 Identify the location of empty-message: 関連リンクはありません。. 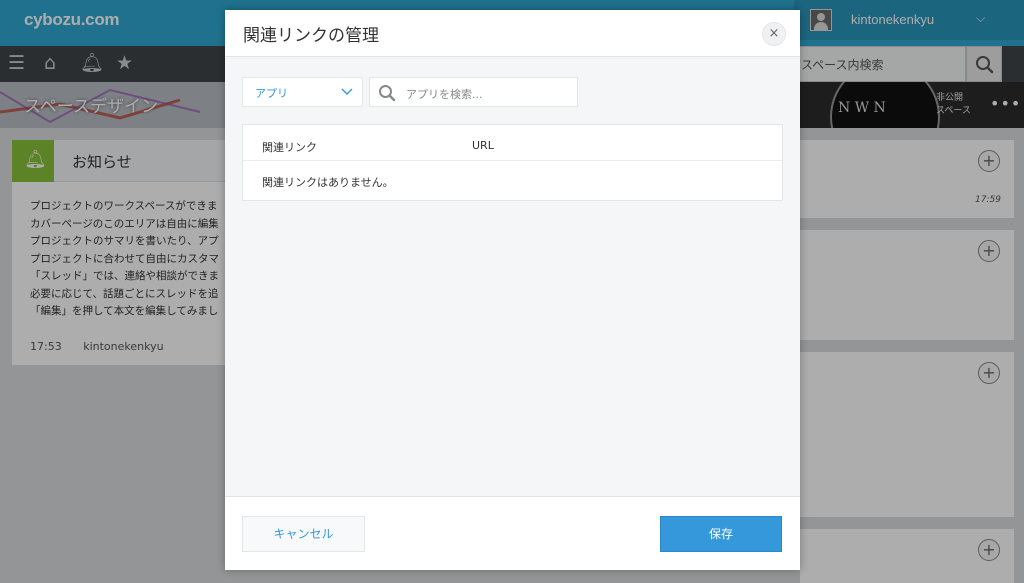
(328, 182).